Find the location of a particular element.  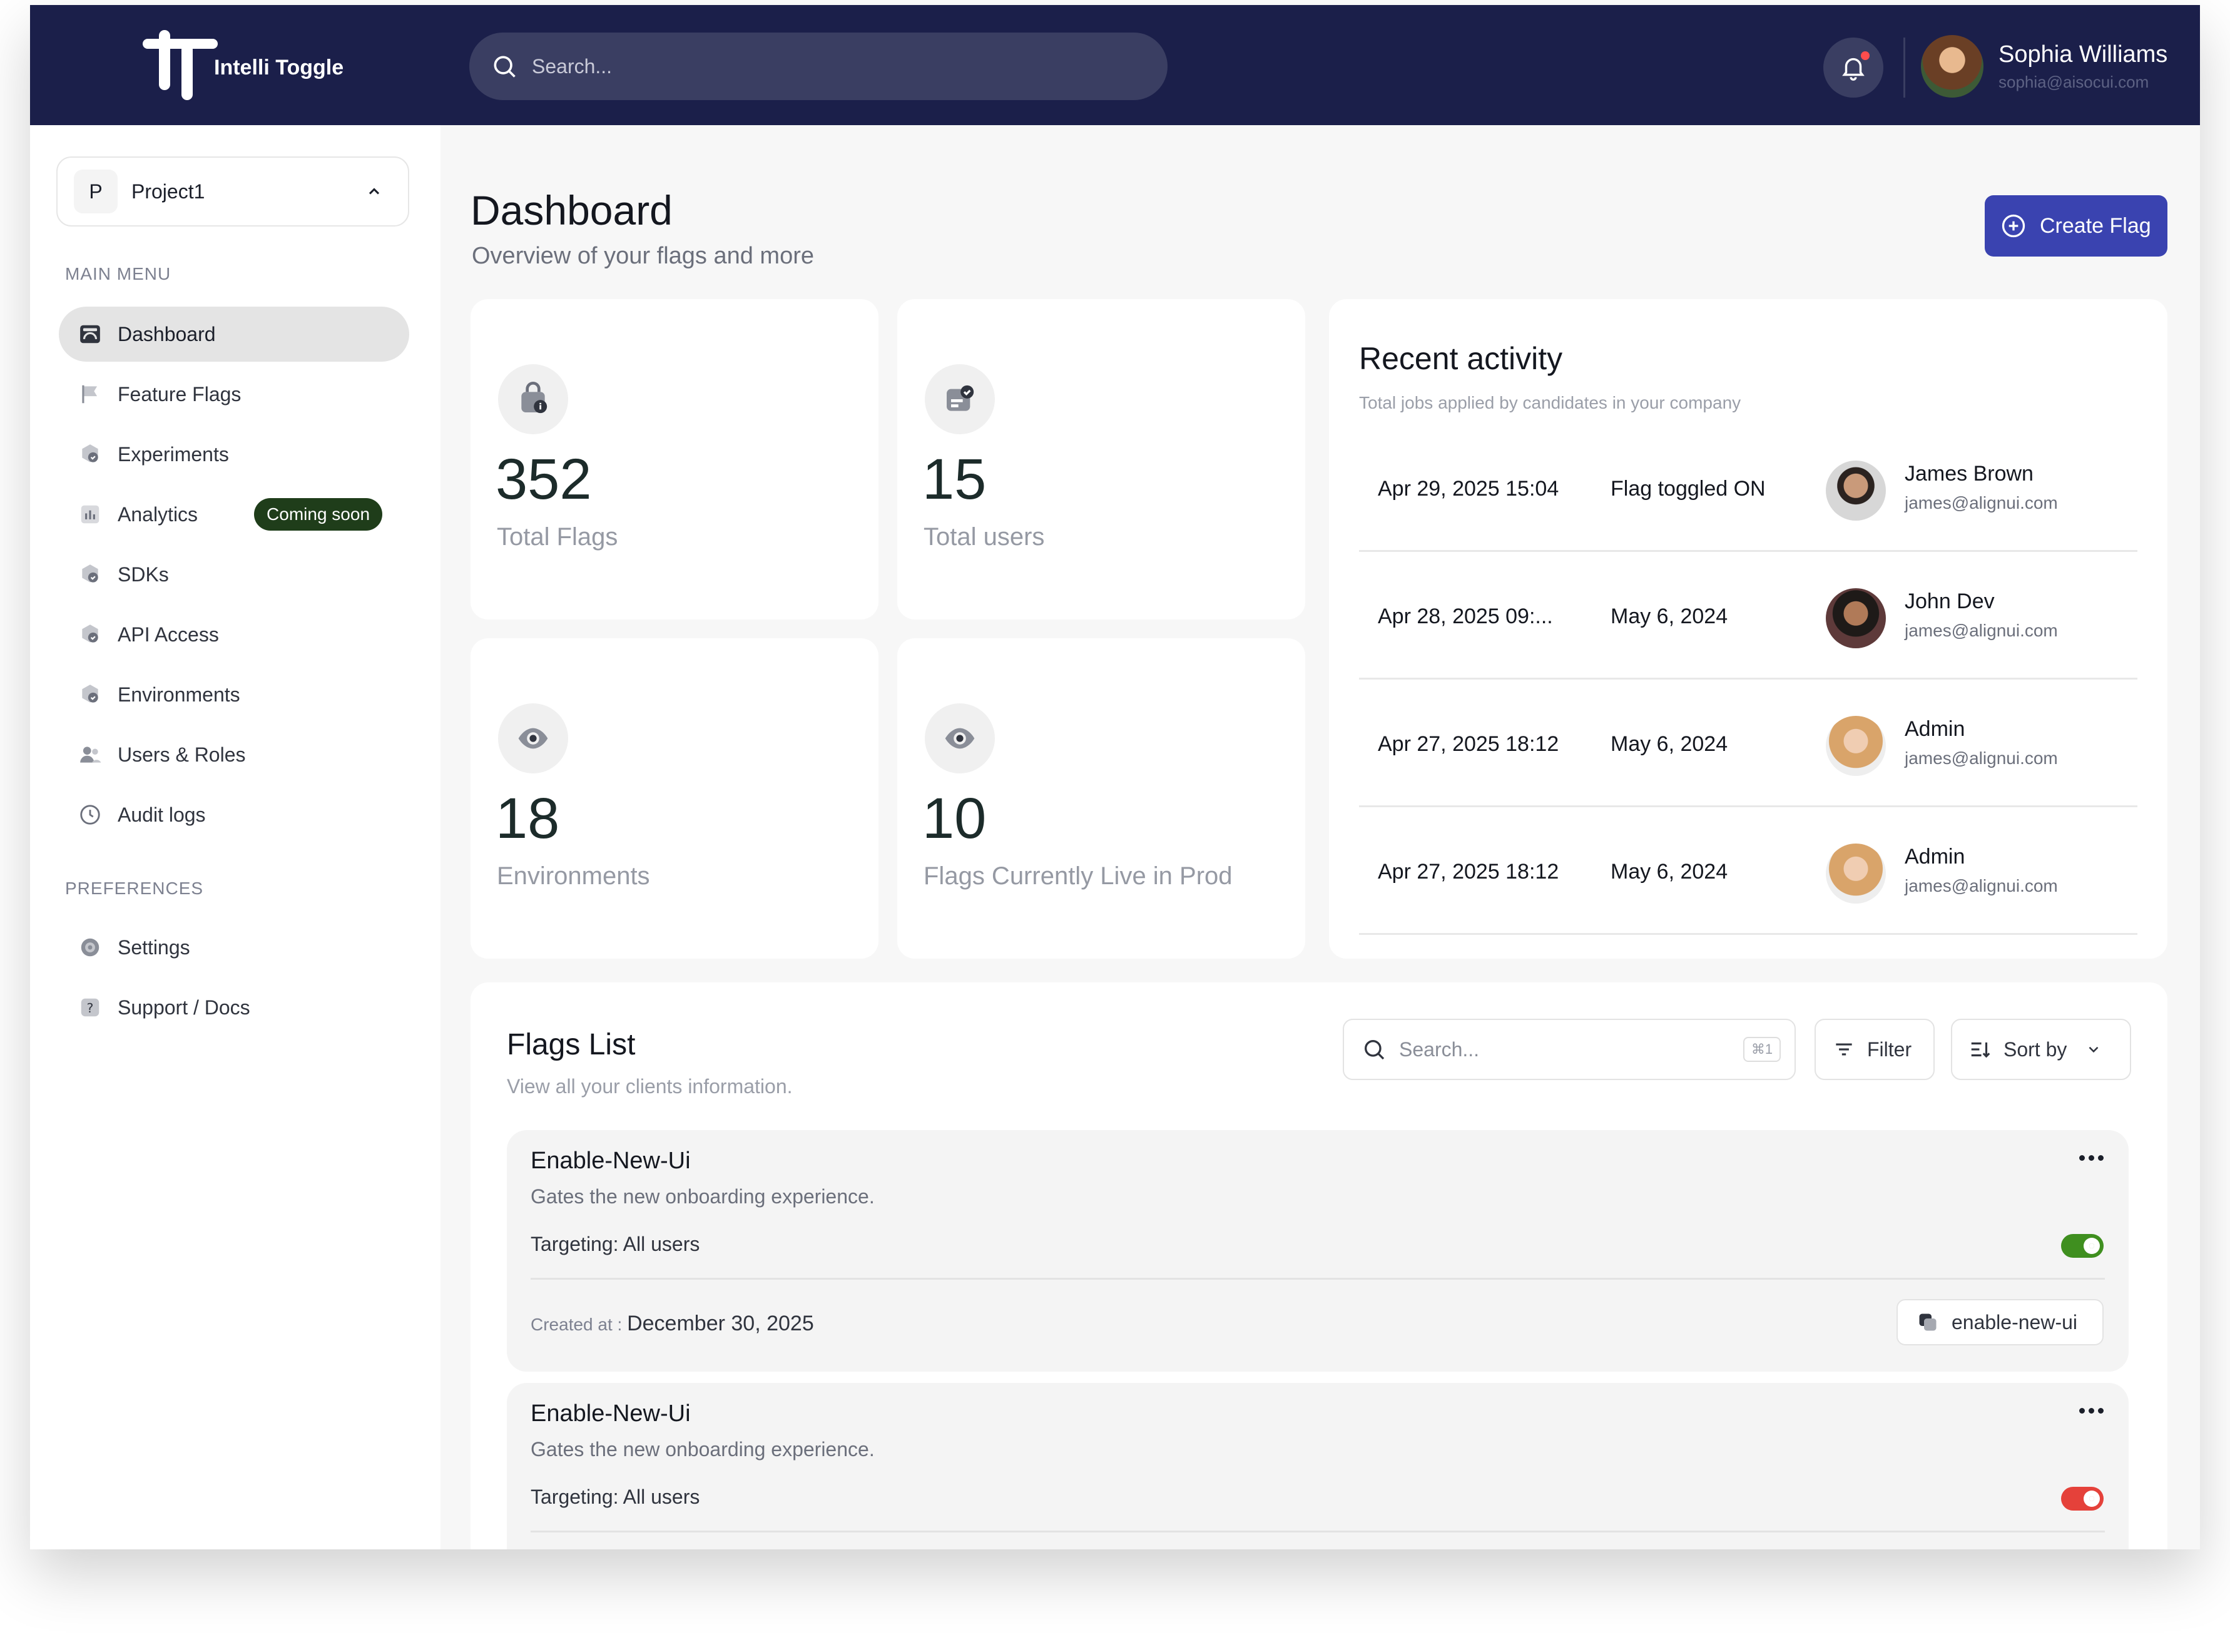

filter-button: Filter is located at coordinates (1875, 1049).